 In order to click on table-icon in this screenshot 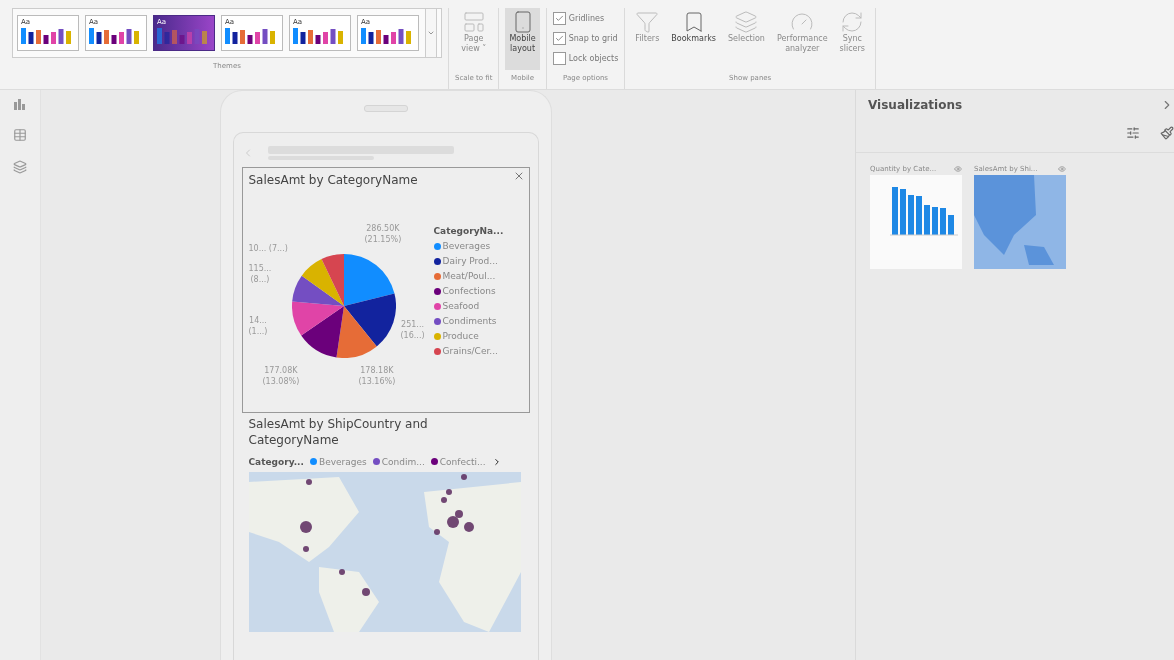, I will do `click(20, 135)`.